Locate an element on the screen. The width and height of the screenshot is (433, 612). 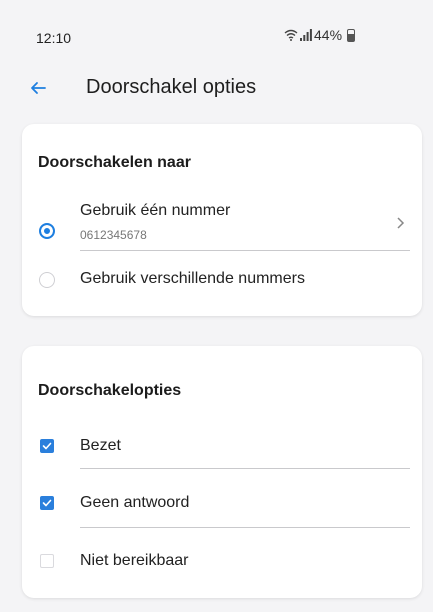
signal-icon is located at coordinates (306, 35).